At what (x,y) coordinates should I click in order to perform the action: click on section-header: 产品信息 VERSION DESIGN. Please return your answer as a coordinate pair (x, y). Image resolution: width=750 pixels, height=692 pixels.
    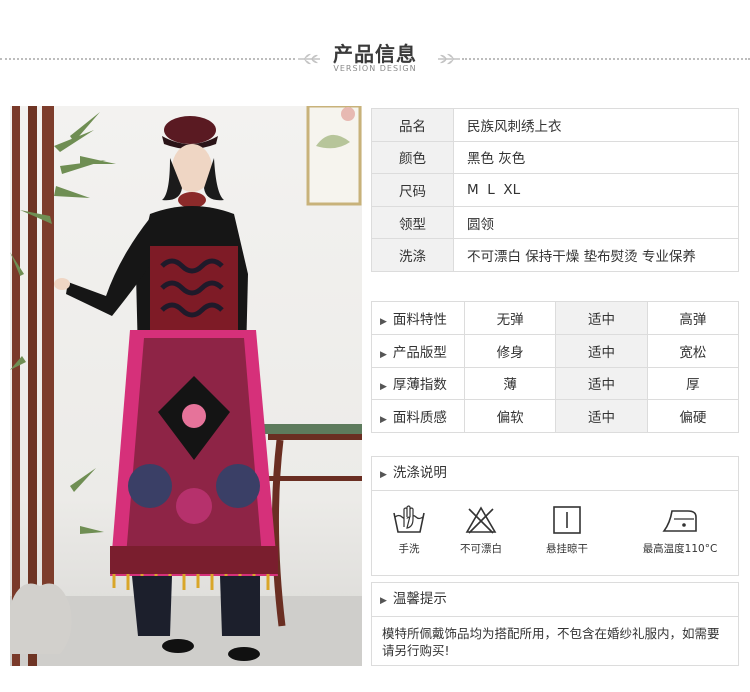
    Looking at the image, I should click on (375, 45).